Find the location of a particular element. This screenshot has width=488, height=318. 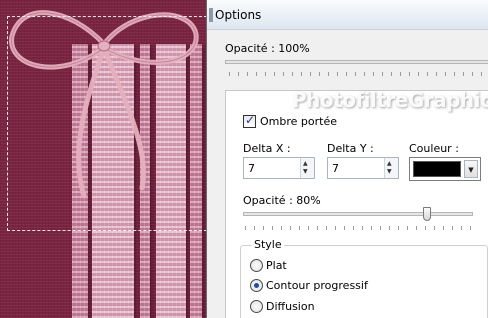

delta-x-value: 7 is located at coordinates (251, 168).